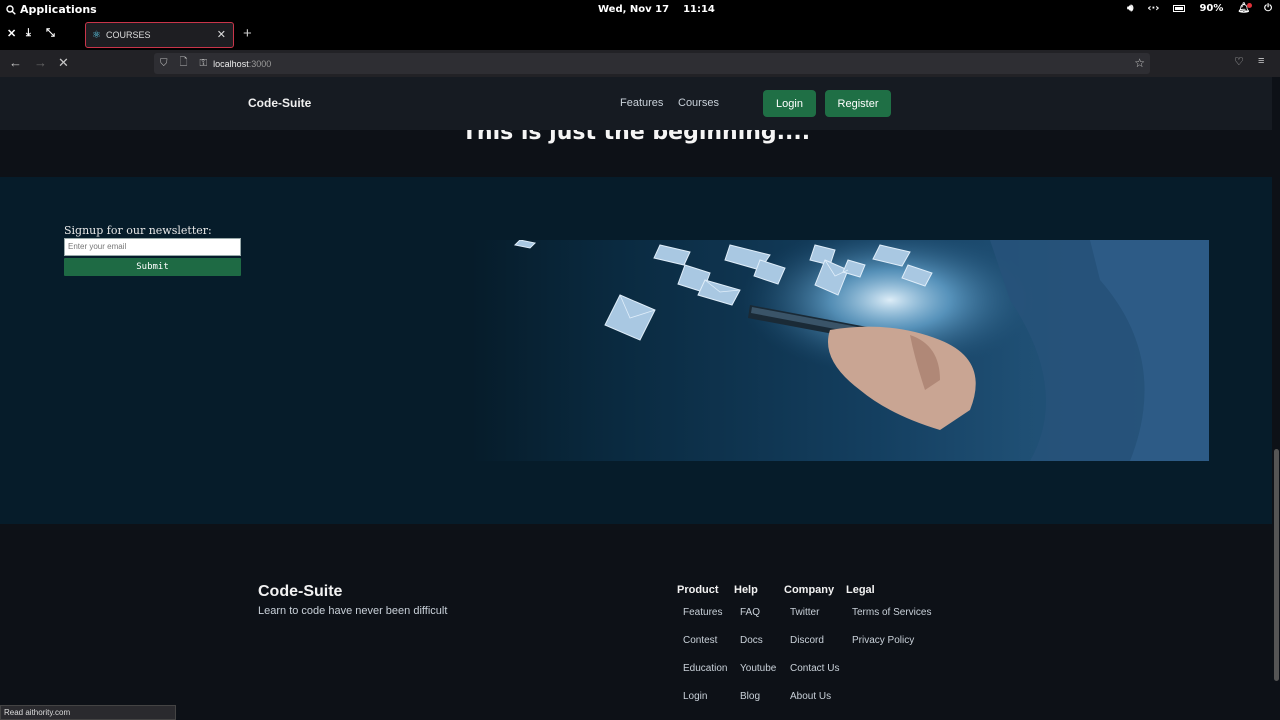 This screenshot has width=1280, height=720. I want to click on nav-link-features: Features, so click(641, 103).